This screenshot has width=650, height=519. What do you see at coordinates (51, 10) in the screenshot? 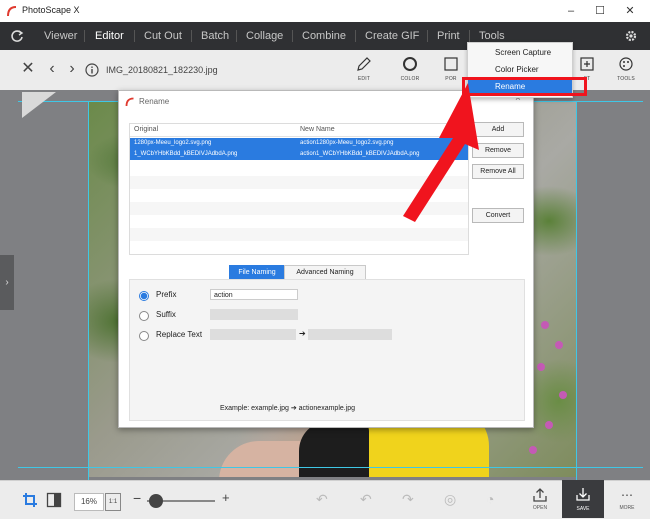
I see `app-title: PhotoScape X` at bounding box center [51, 10].